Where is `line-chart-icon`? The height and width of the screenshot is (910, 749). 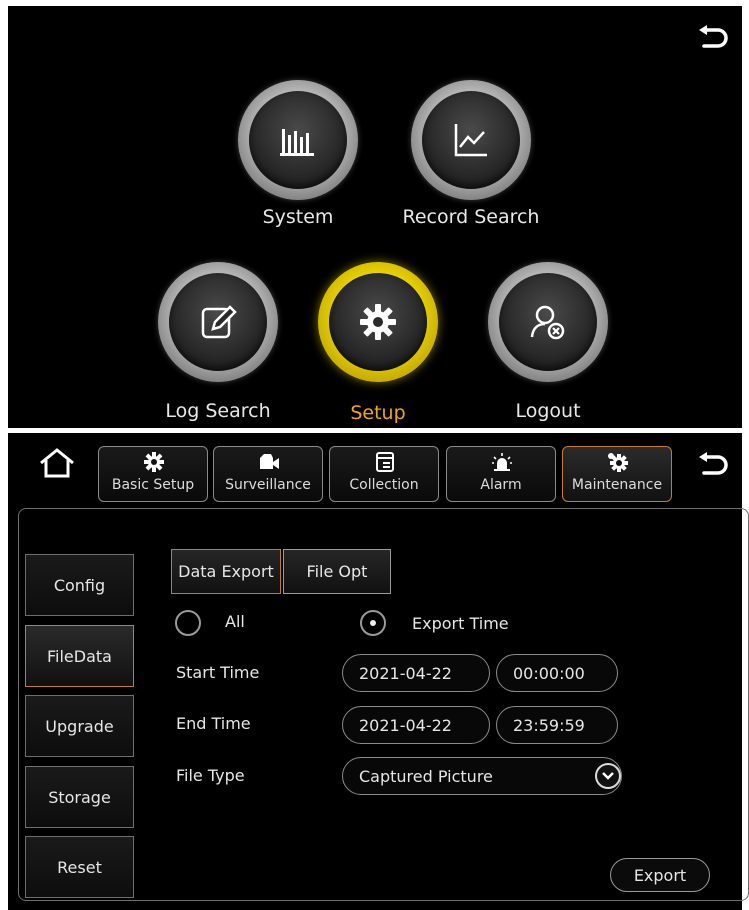
line-chart-icon is located at coordinates (470, 140).